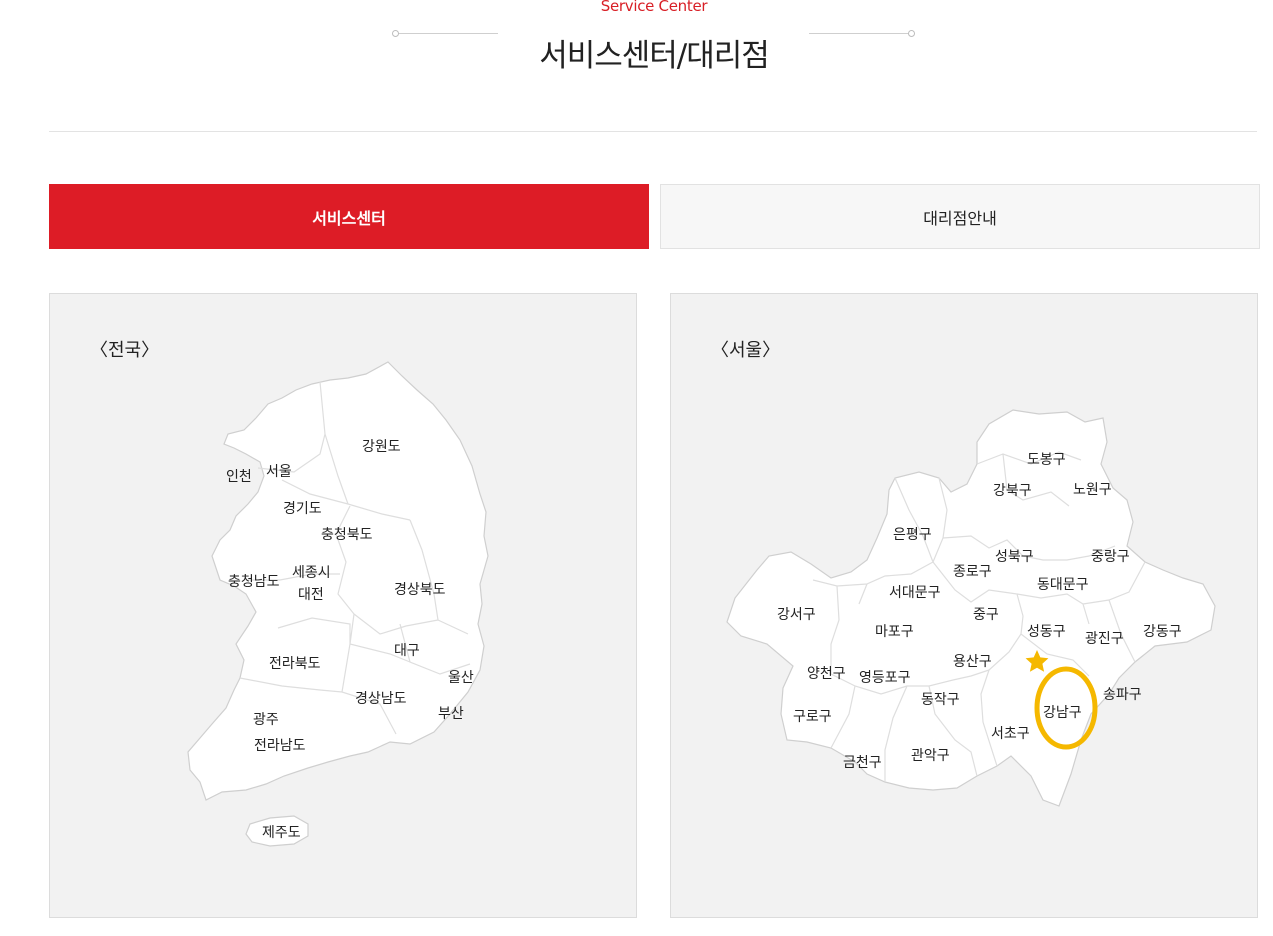 The width and height of the screenshot is (1273, 936). Describe the element at coordinates (1062, 713) in the screenshot. I see `district-label-gangnam: 강남구` at that location.